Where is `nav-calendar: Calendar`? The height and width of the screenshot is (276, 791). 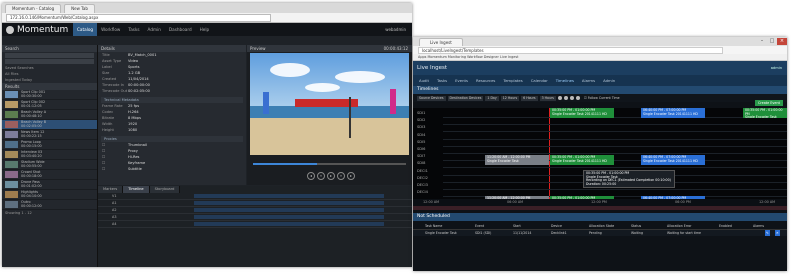
nav-calendar: Calendar is located at coordinates (539, 80).